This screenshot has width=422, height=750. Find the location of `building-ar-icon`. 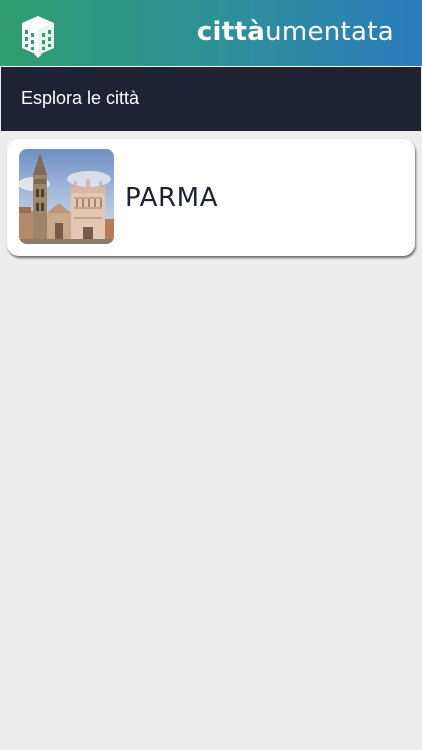

building-ar-icon is located at coordinates (38, 36).